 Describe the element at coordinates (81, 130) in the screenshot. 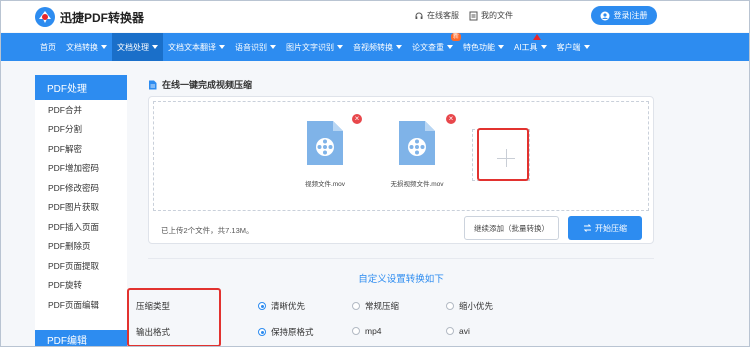

I see `sidebar-item-pdf-split: PDF分割` at that location.